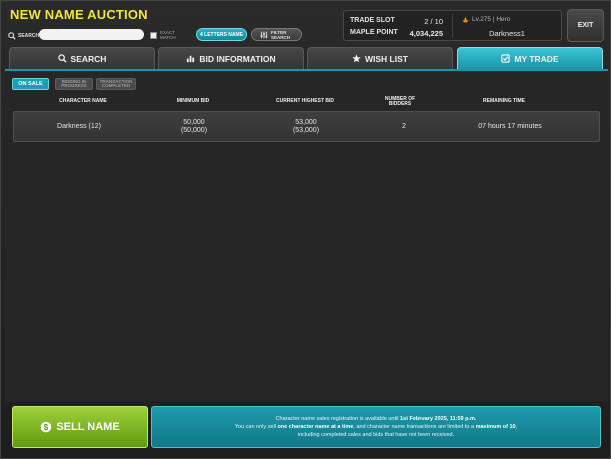 The width and height of the screenshot is (611, 459). Describe the element at coordinates (426, 33) in the screenshot. I see `maple-point-value: 4,034,225` at that location.